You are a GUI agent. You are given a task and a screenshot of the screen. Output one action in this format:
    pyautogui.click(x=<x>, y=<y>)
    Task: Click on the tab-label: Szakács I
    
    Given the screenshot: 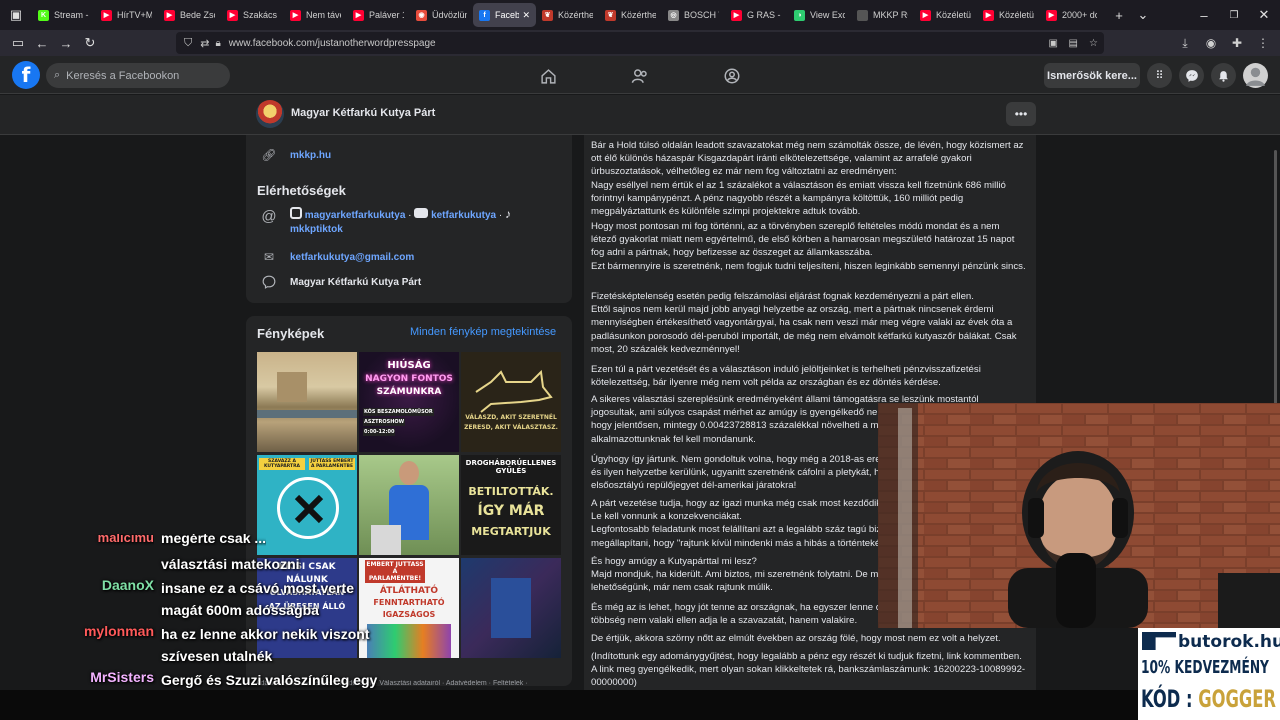 What is the action you would take?
    pyautogui.click(x=260, y=15)
    